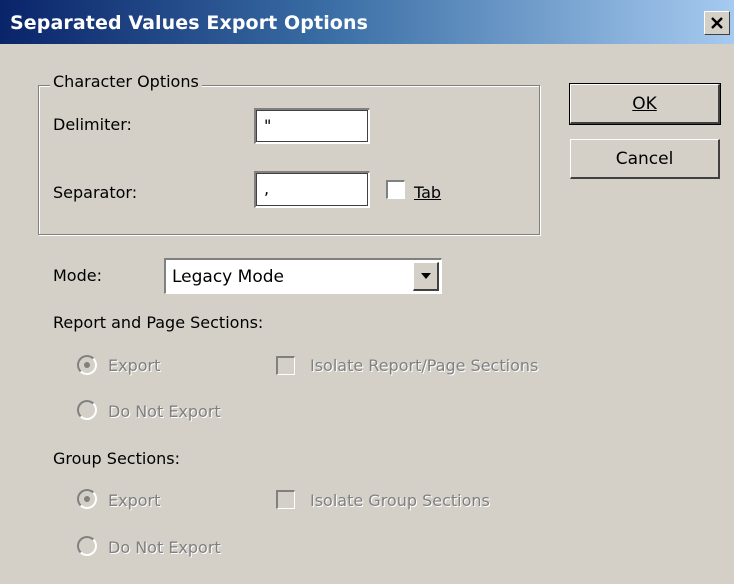  Describe the element at coordinates (285, 365) in the screenshot. I see `isolate-report-page-checkbox` at that location.